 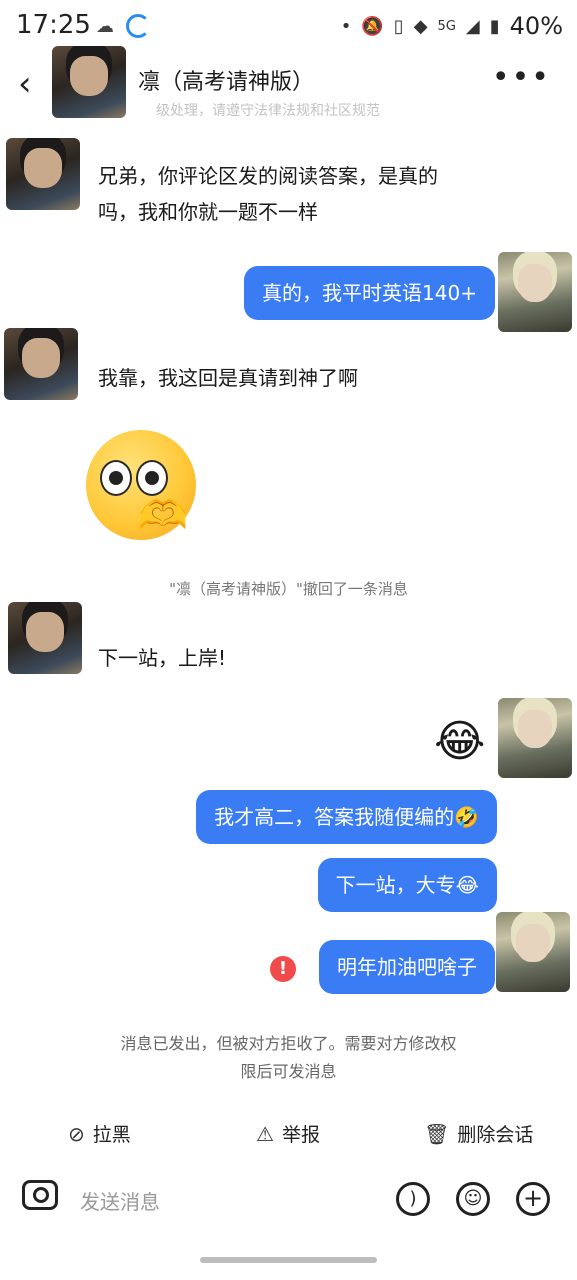 What do you see at coordinates (283, 969) in the screenshot?
I see `send-failed-icon: !` at bounding box center [283, 969].